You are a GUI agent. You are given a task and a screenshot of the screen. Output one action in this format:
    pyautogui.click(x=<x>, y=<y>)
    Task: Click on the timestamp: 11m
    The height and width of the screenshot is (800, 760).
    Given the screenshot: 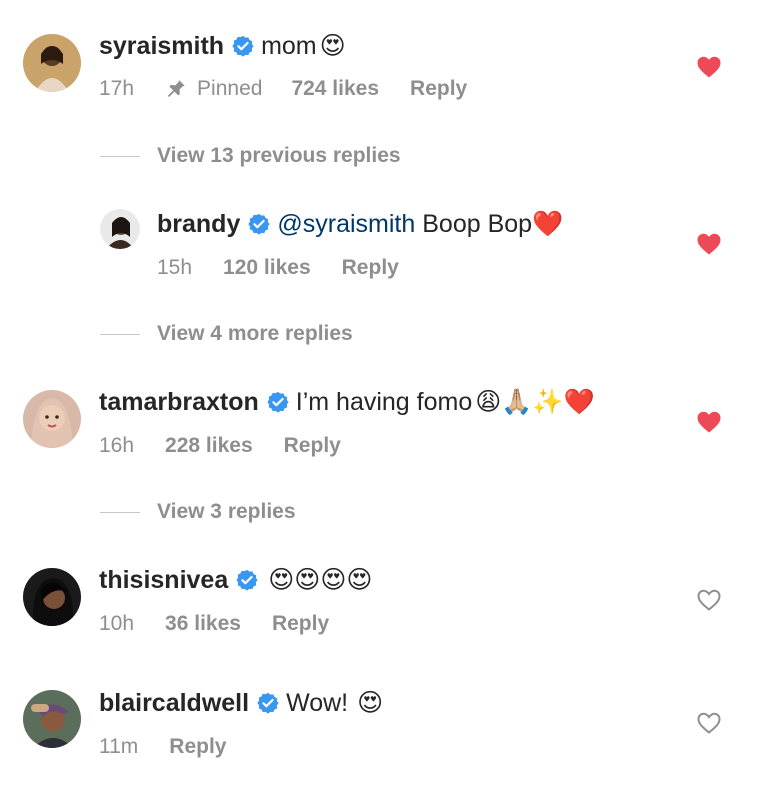 What is the action you would take?
    pyautogui.click(x=119, y=746)
    